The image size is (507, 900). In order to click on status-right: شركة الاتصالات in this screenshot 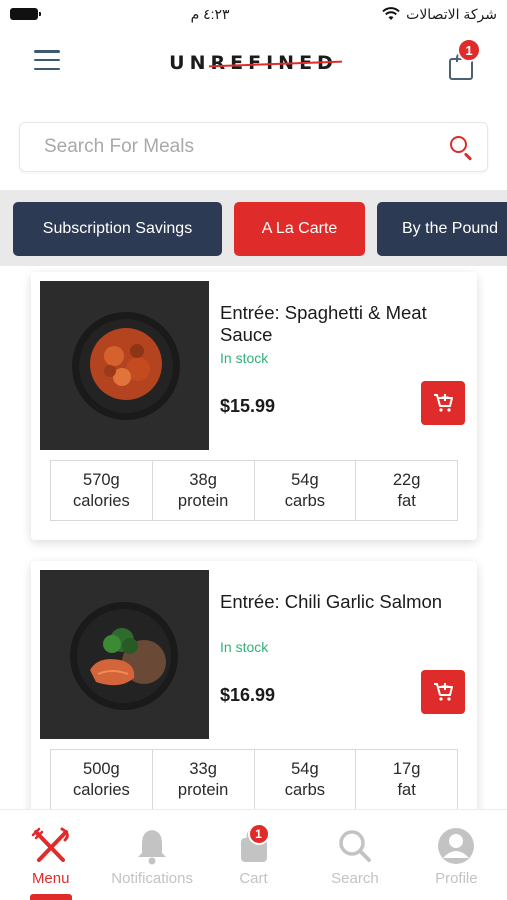, I will do `click(439, 14)`.